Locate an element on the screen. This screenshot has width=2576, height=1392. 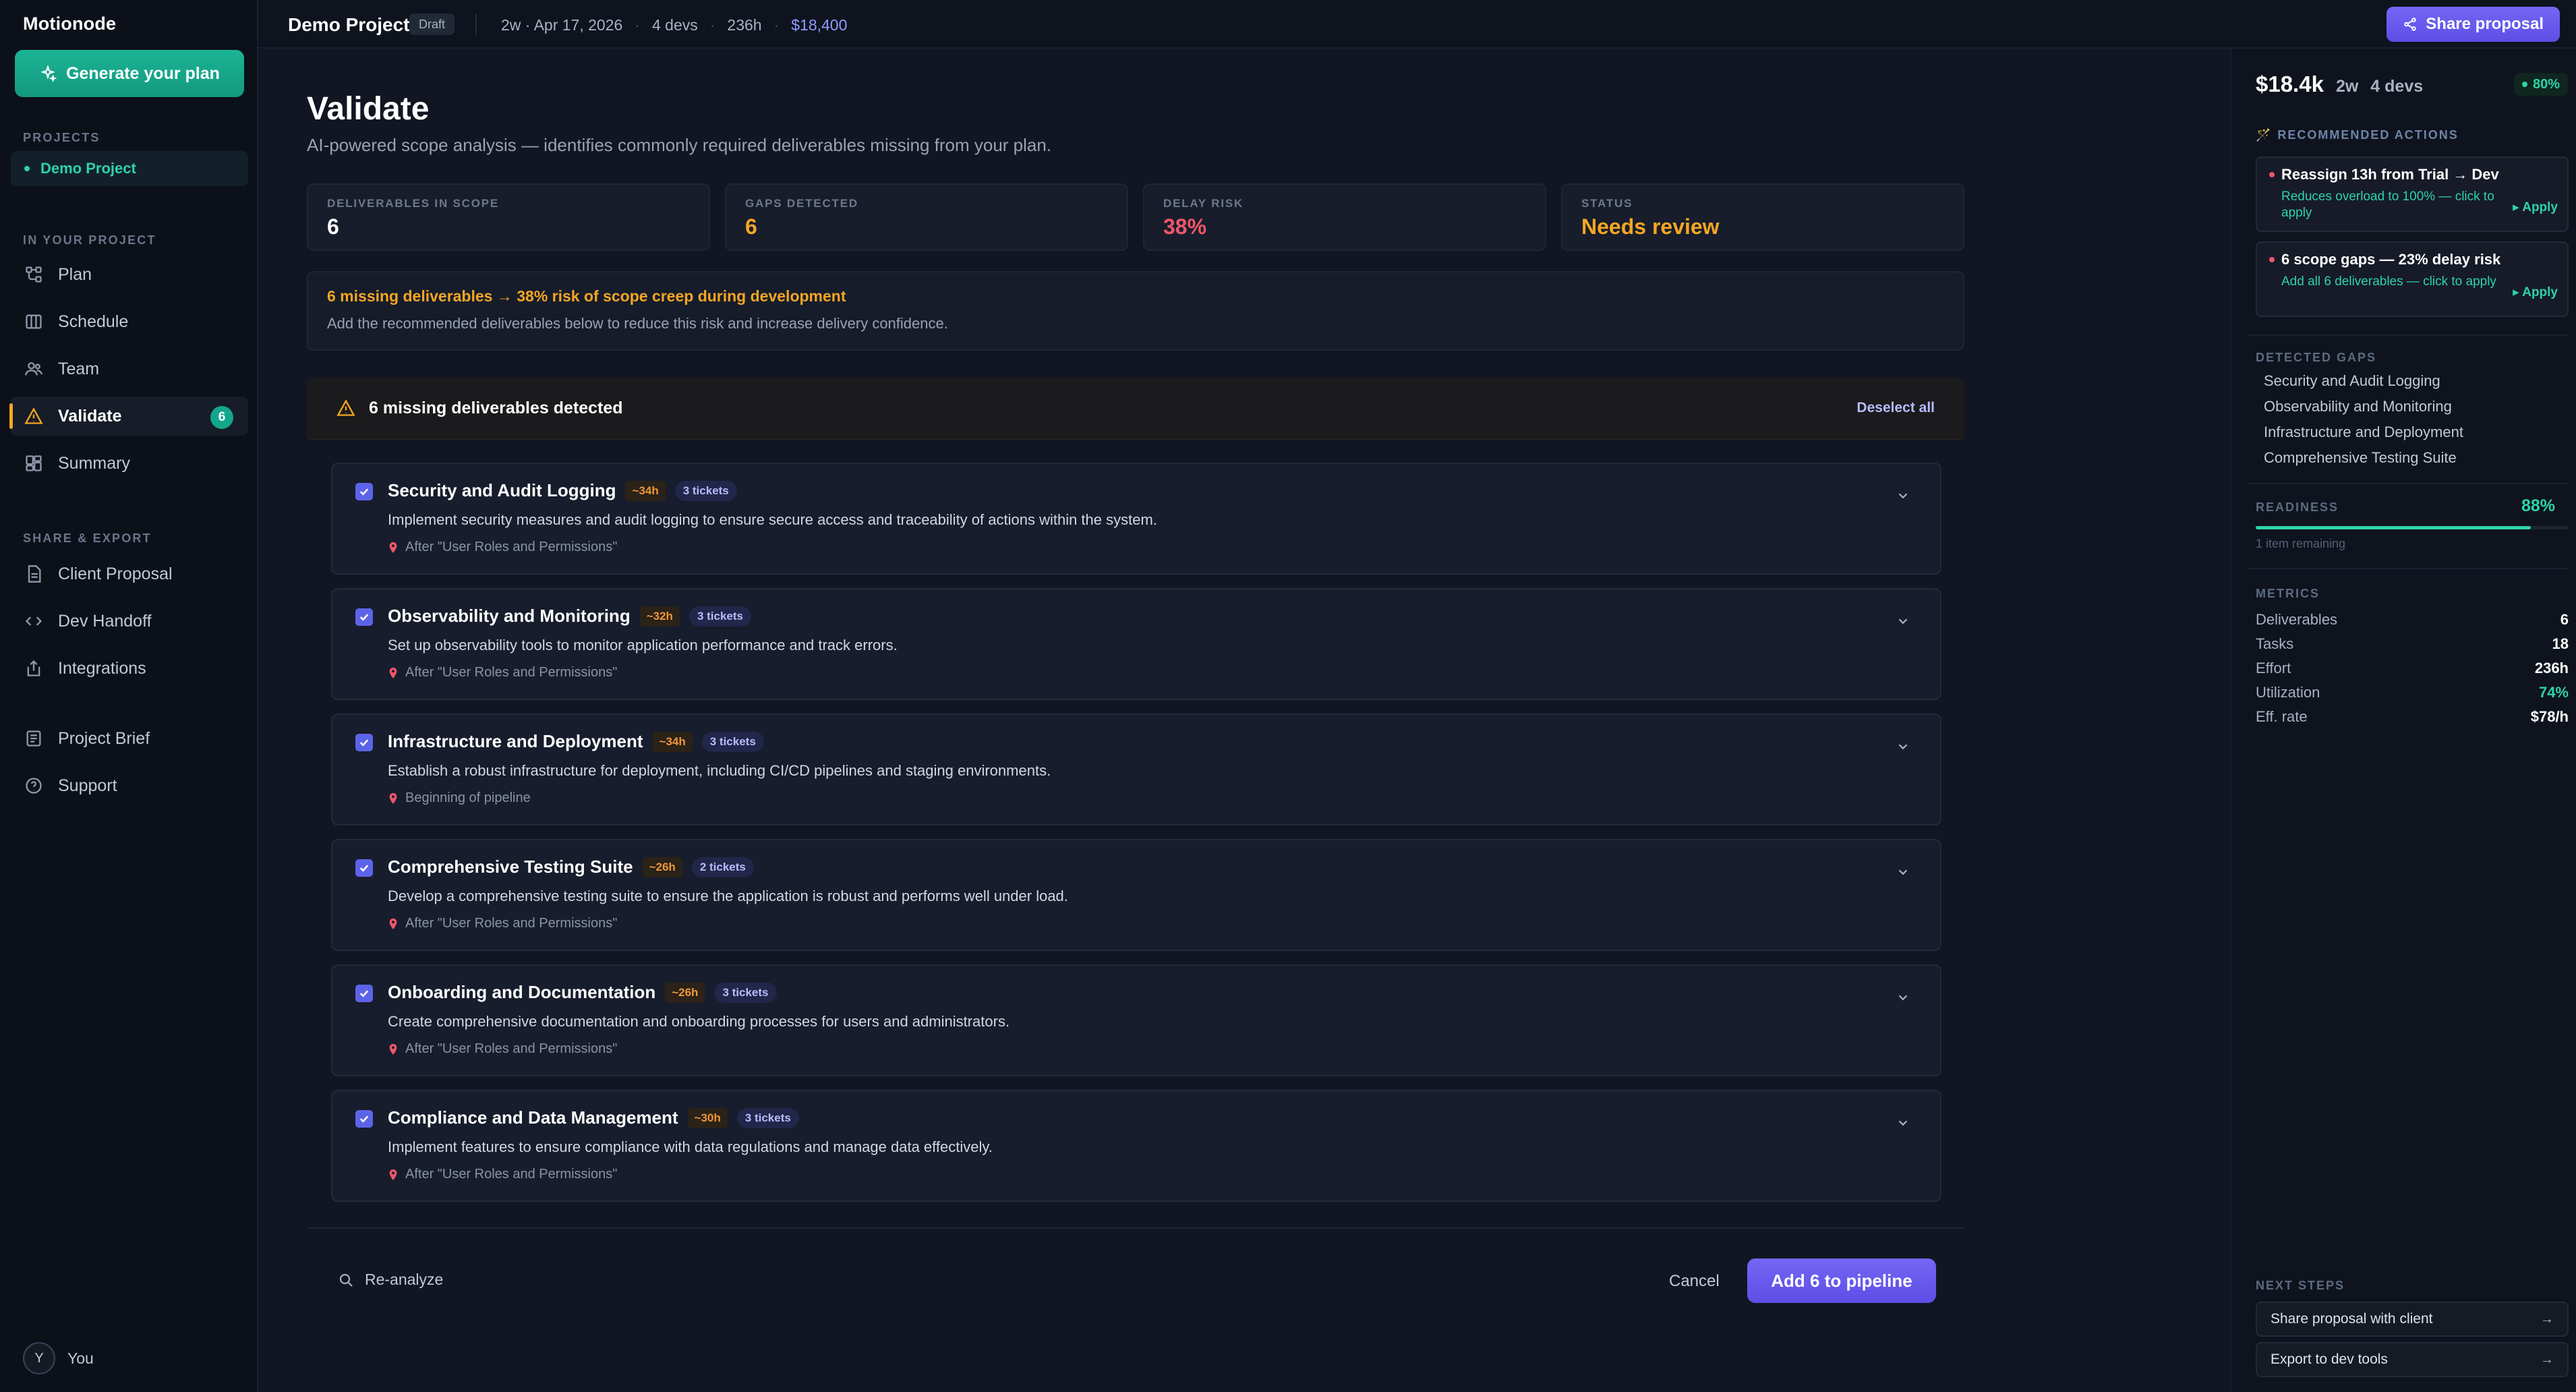
divider is located at coordinates (2409, 483).